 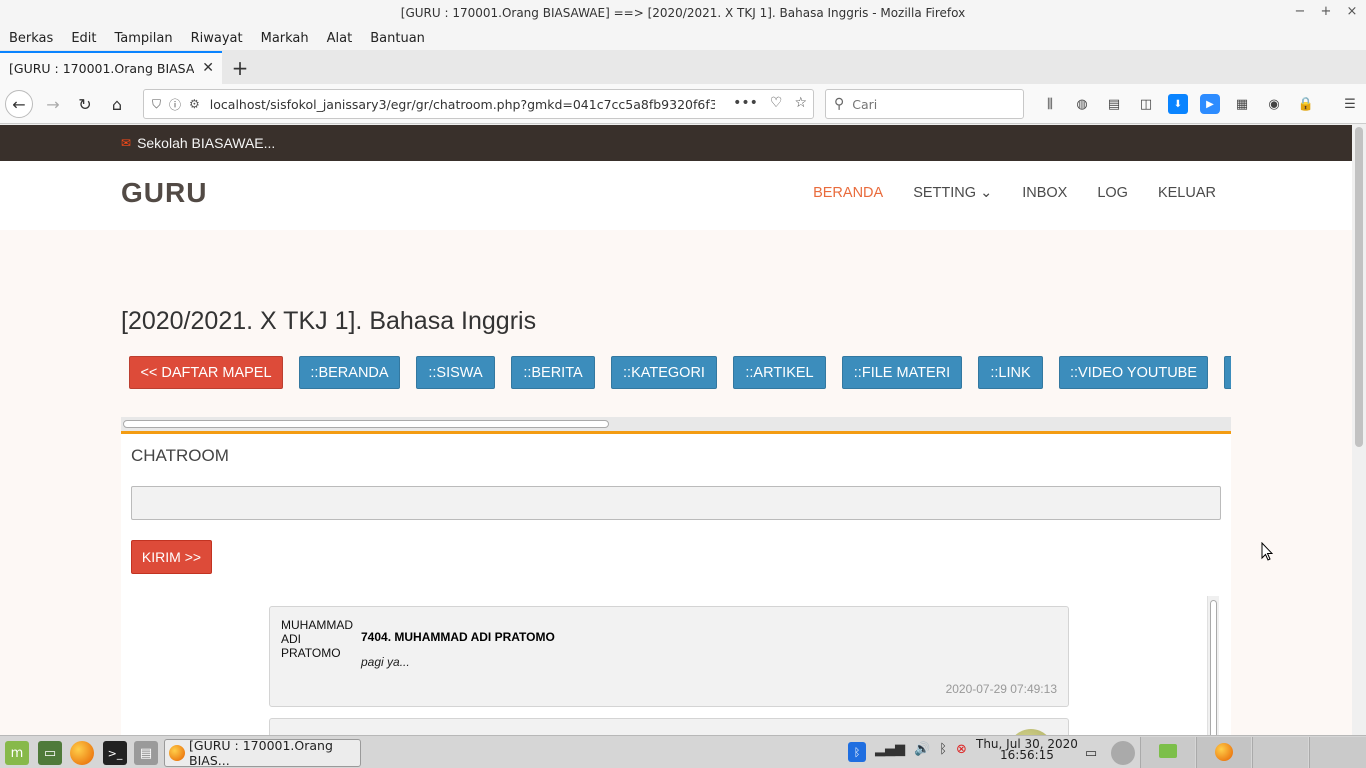 What do you see at coordinates (1352, 11) in the screenshot?
I see `close-icon: ×` at bounding box center [1352, 11].